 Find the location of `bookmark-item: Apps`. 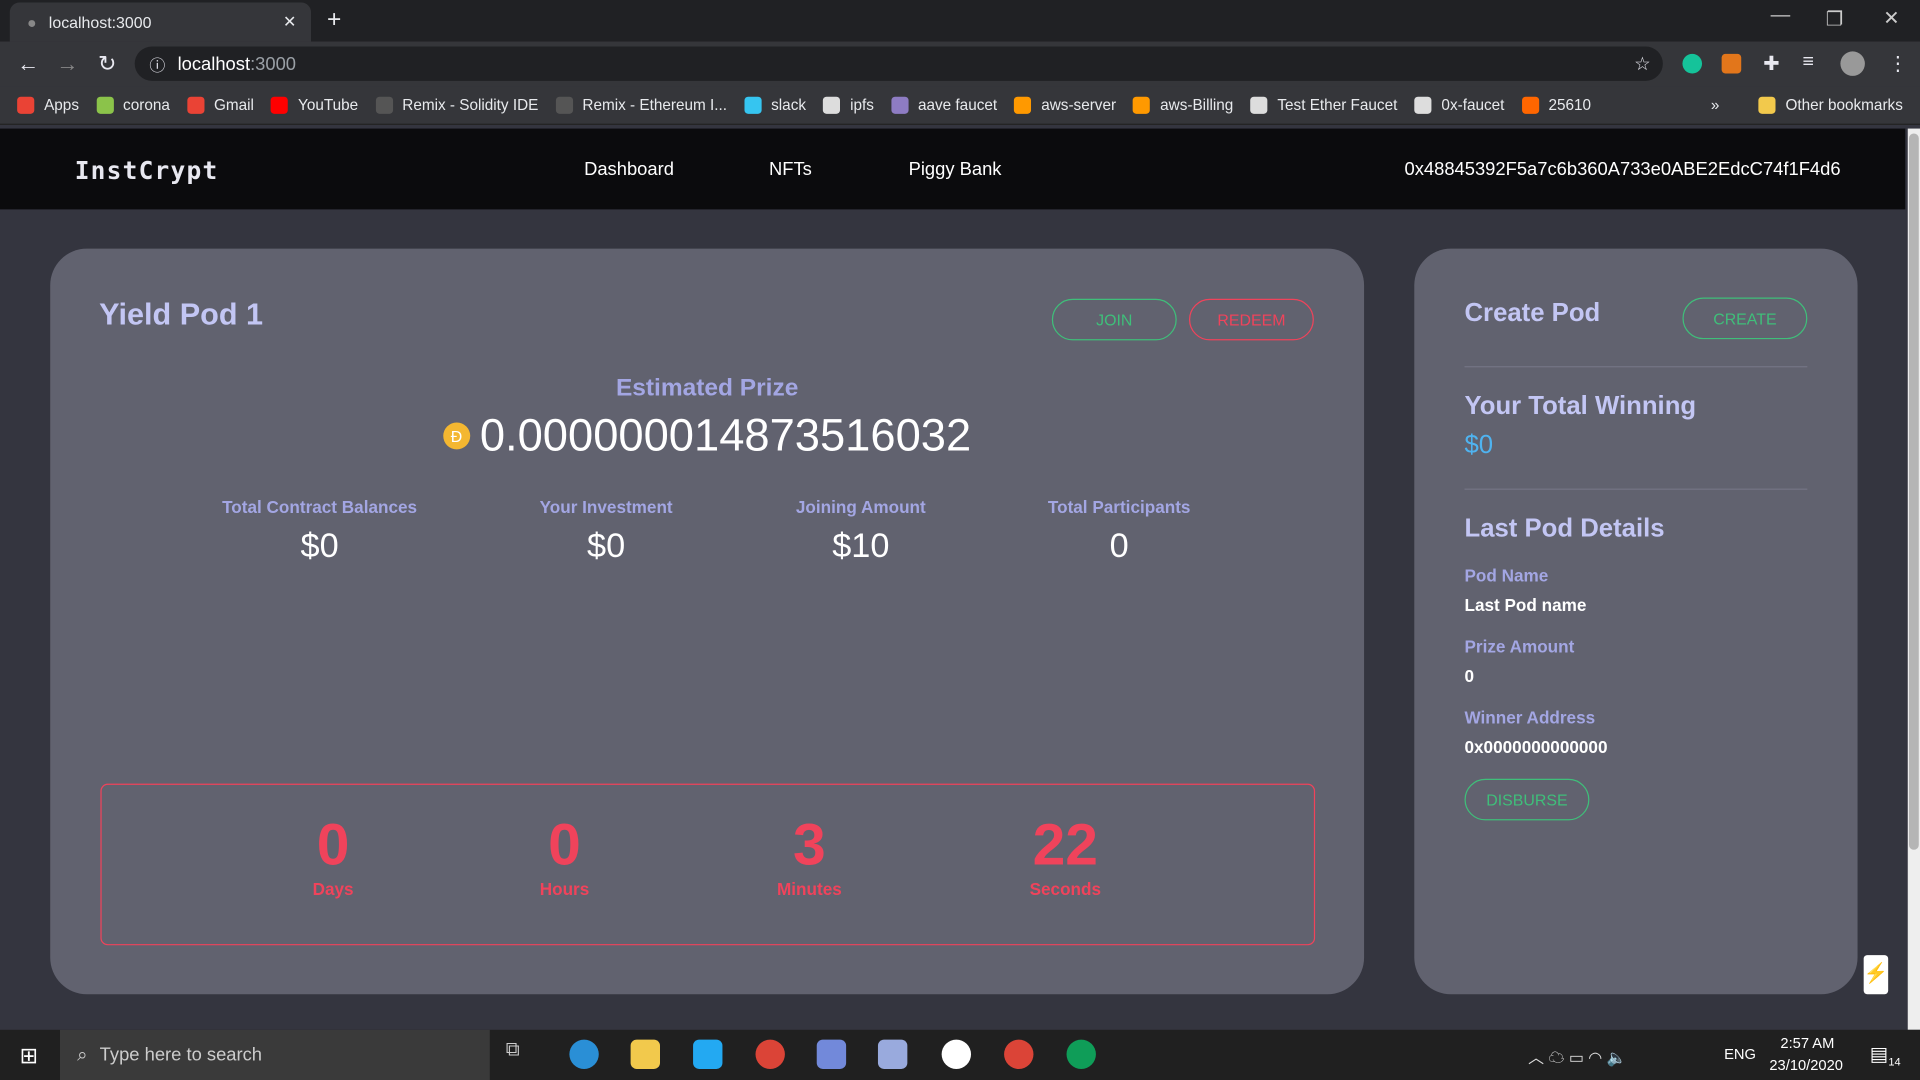

bookmark-item: Apps is located at coordinates (48, 105).